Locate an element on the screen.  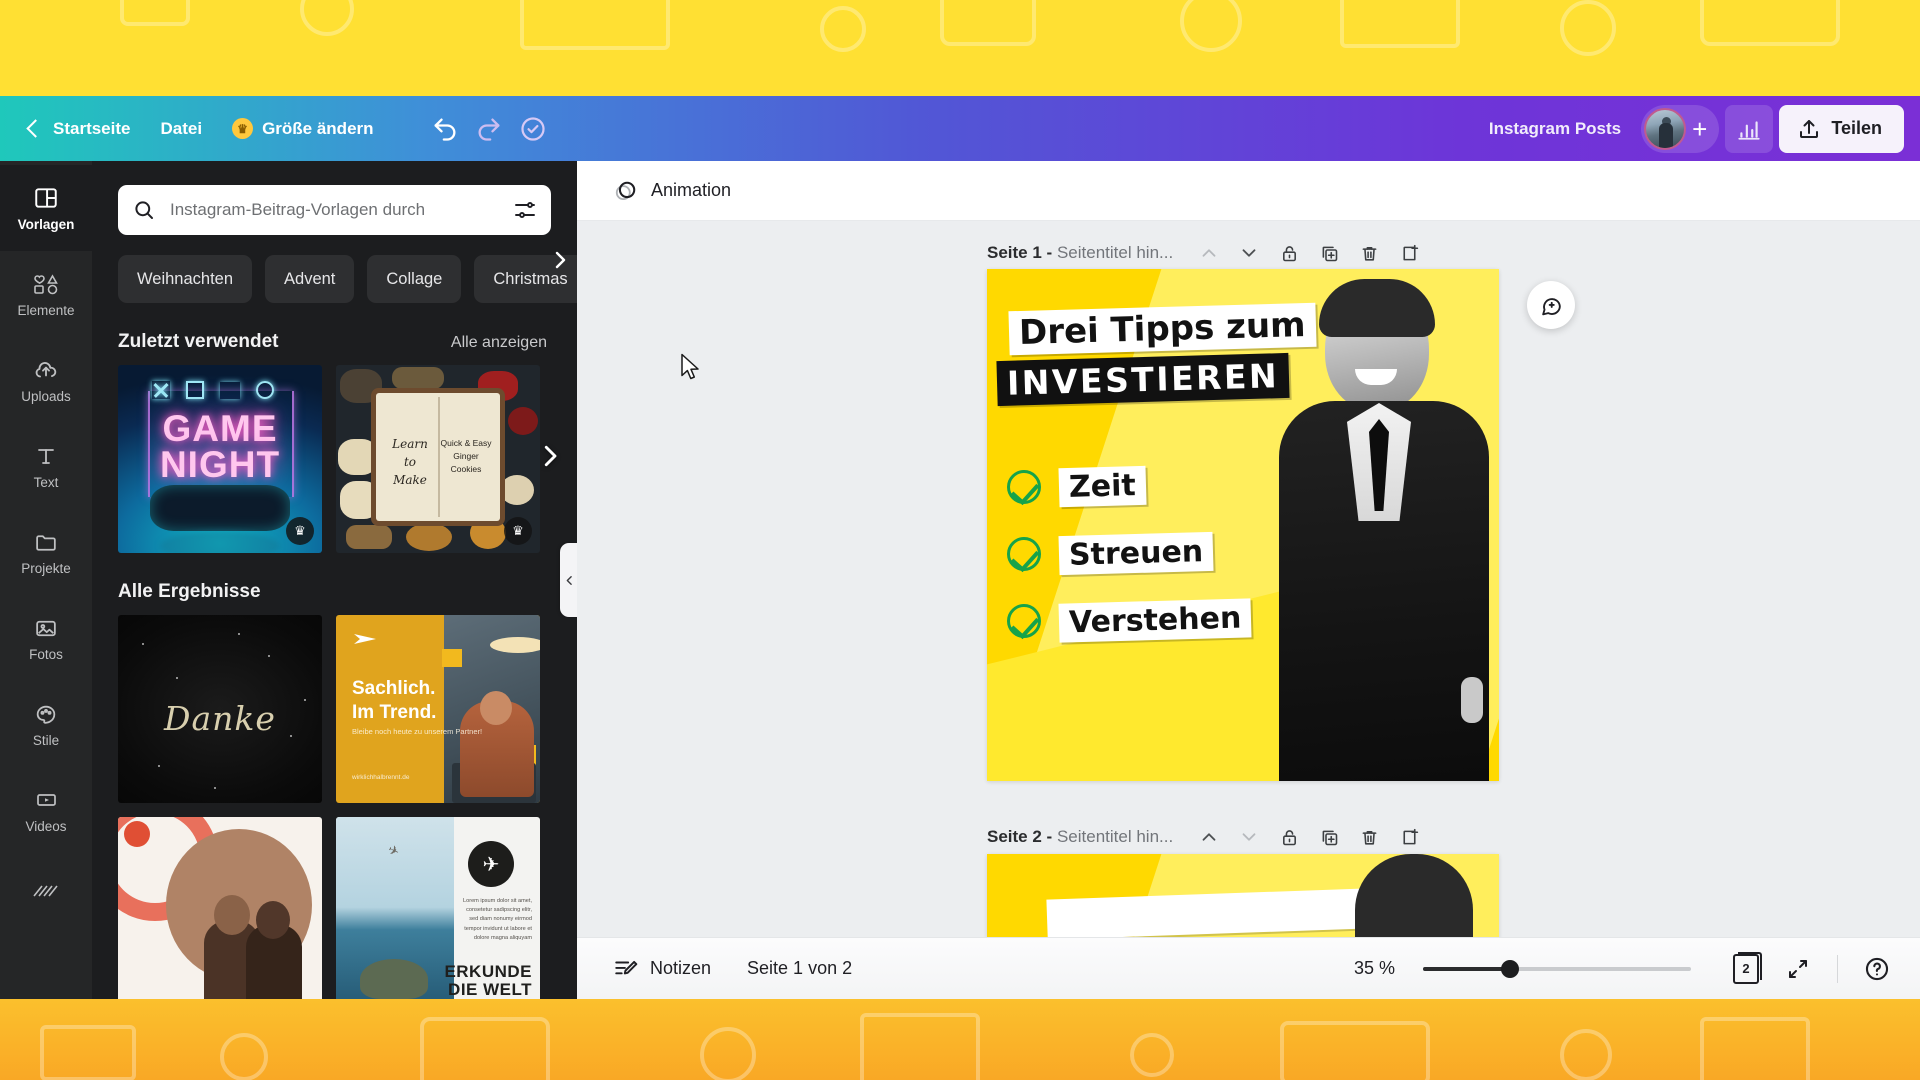
notes-button: Notizen is located at coordinates (662, 969).